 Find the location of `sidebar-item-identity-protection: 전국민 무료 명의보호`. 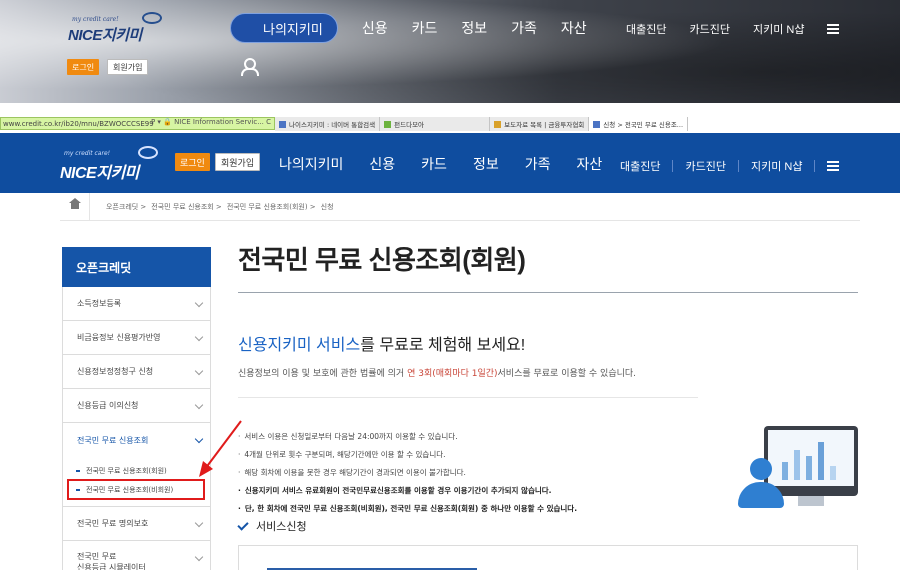

sidebar-item-identity-protection: 전국민 무료 명의보호 is located at coordinates (136, 524).